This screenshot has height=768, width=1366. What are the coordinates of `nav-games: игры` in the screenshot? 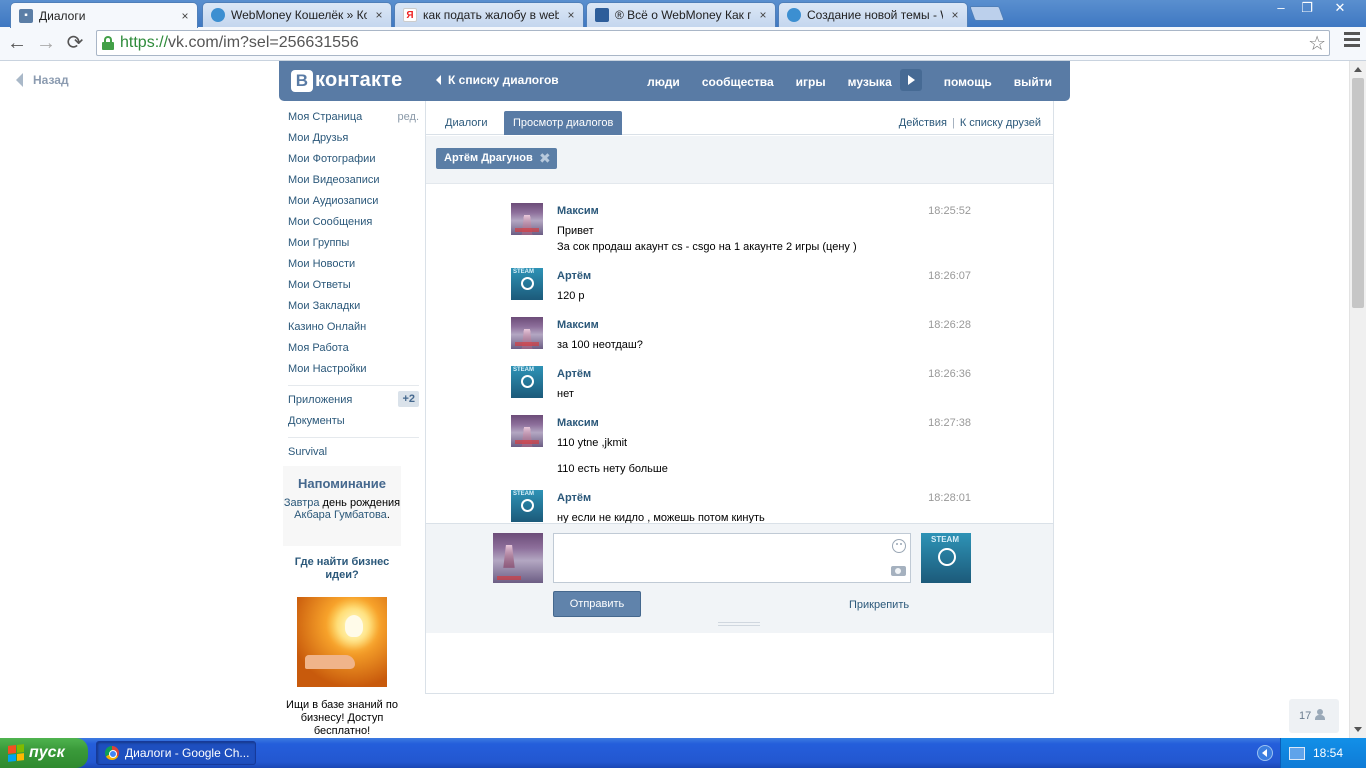 It's located at (811, 82).